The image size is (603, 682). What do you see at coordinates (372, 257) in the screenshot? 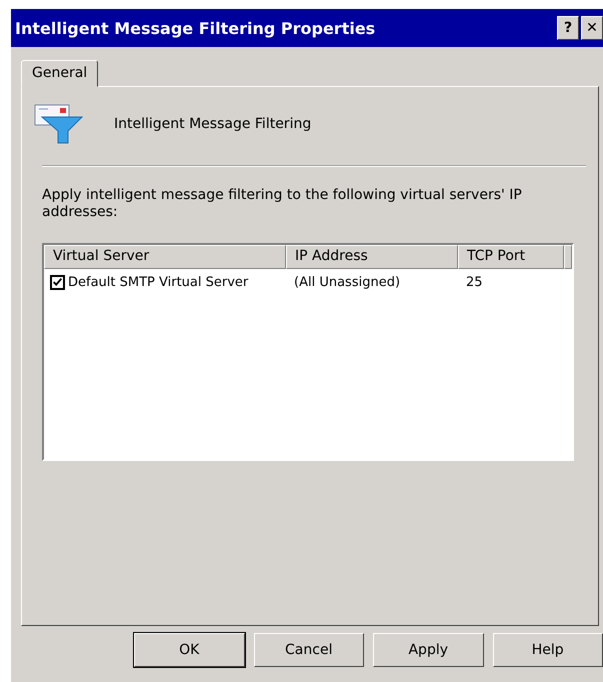
I see `column-header: IP Address` at bounding box center [372, 257].